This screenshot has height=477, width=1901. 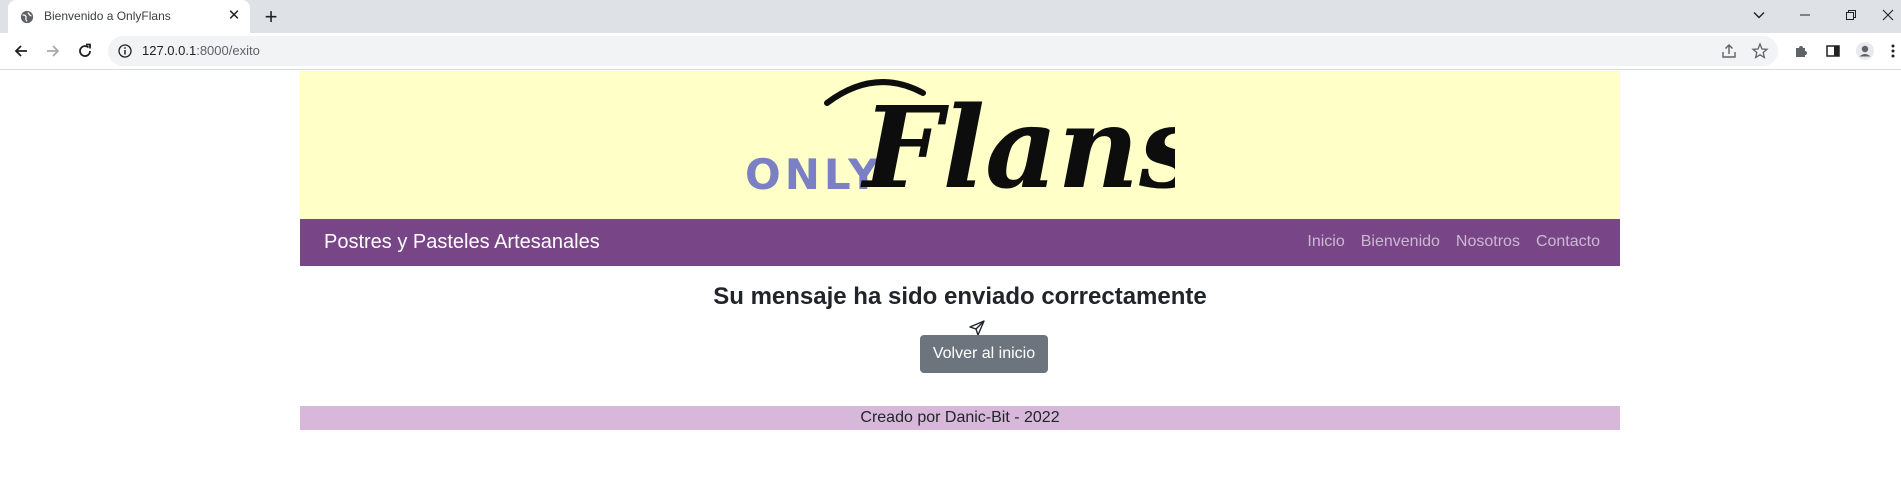 I want to click on nav-links: Inicio Bienvenido Nosotros Contacto, so click(x=1453, y=242).